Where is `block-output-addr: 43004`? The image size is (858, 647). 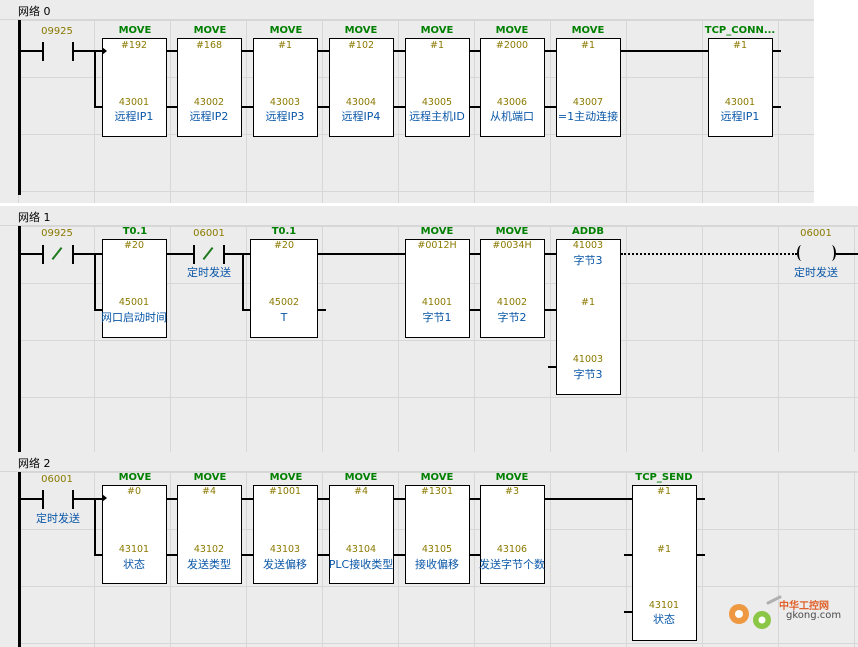 block-output-addr: 43004 is located at coordinates (361, 102).